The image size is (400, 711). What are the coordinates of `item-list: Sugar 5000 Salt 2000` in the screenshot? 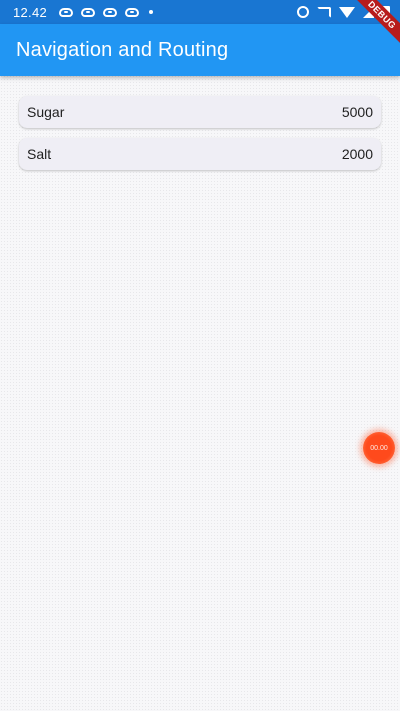 It's located at (200, 138).